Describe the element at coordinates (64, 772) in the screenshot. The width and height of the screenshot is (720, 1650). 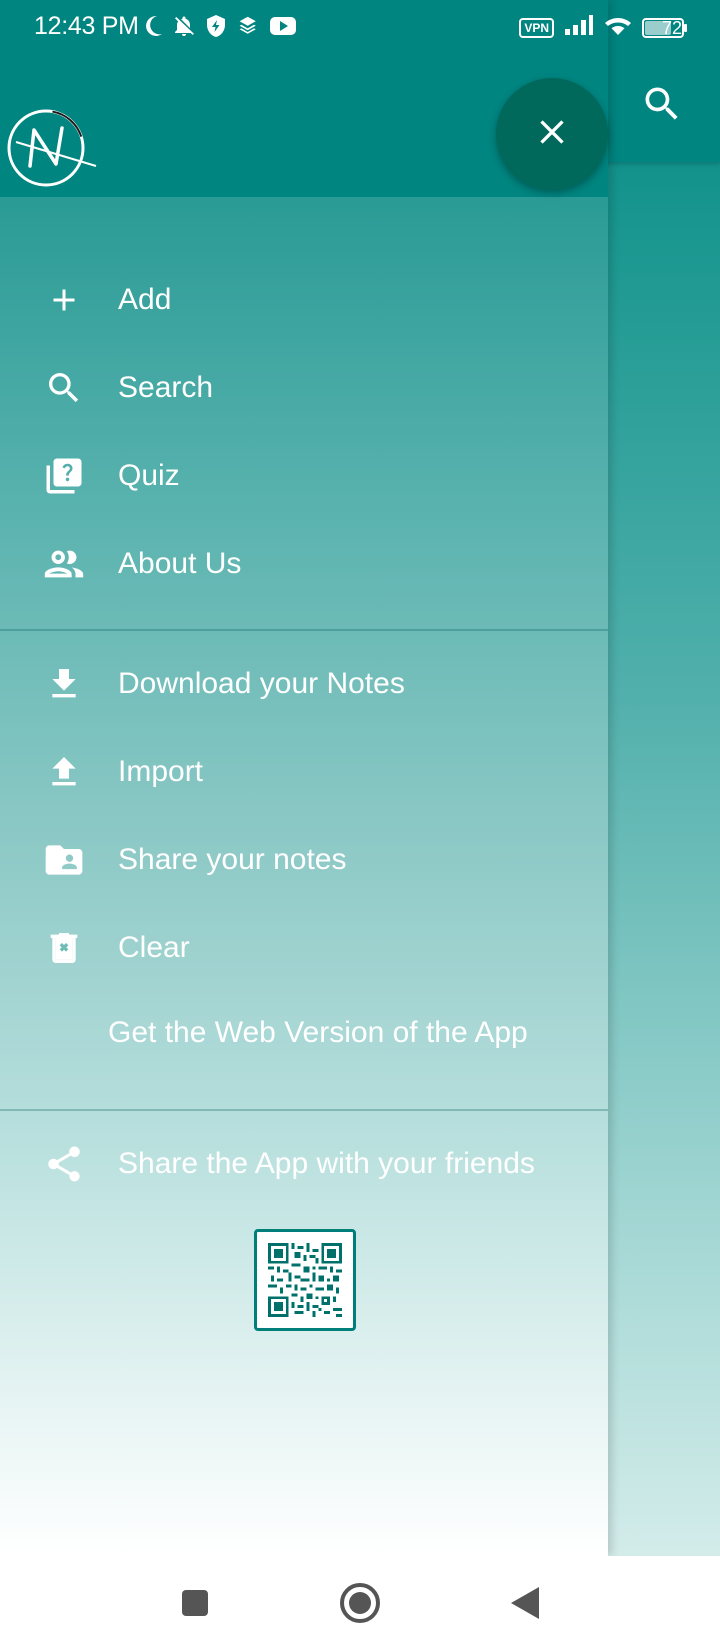
I see `upload-icon` at that location.